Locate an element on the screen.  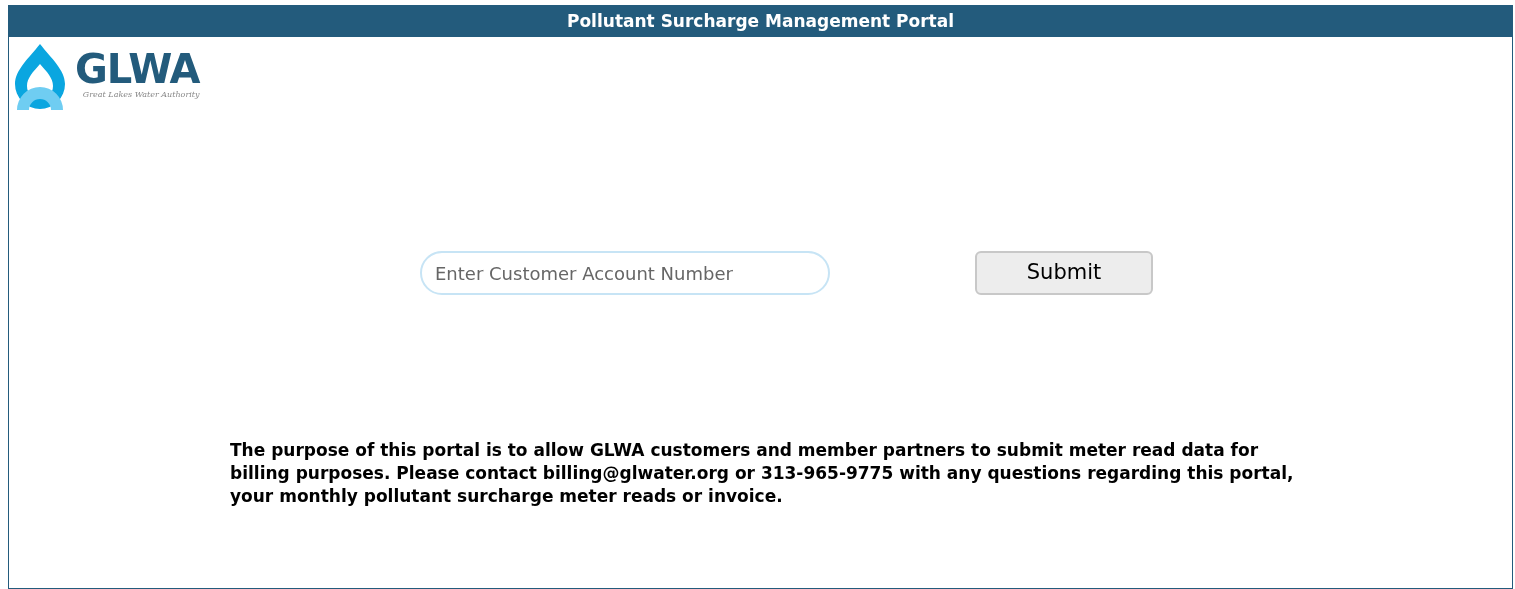
submit-button: Submit is located at coordinates (1064, 273).